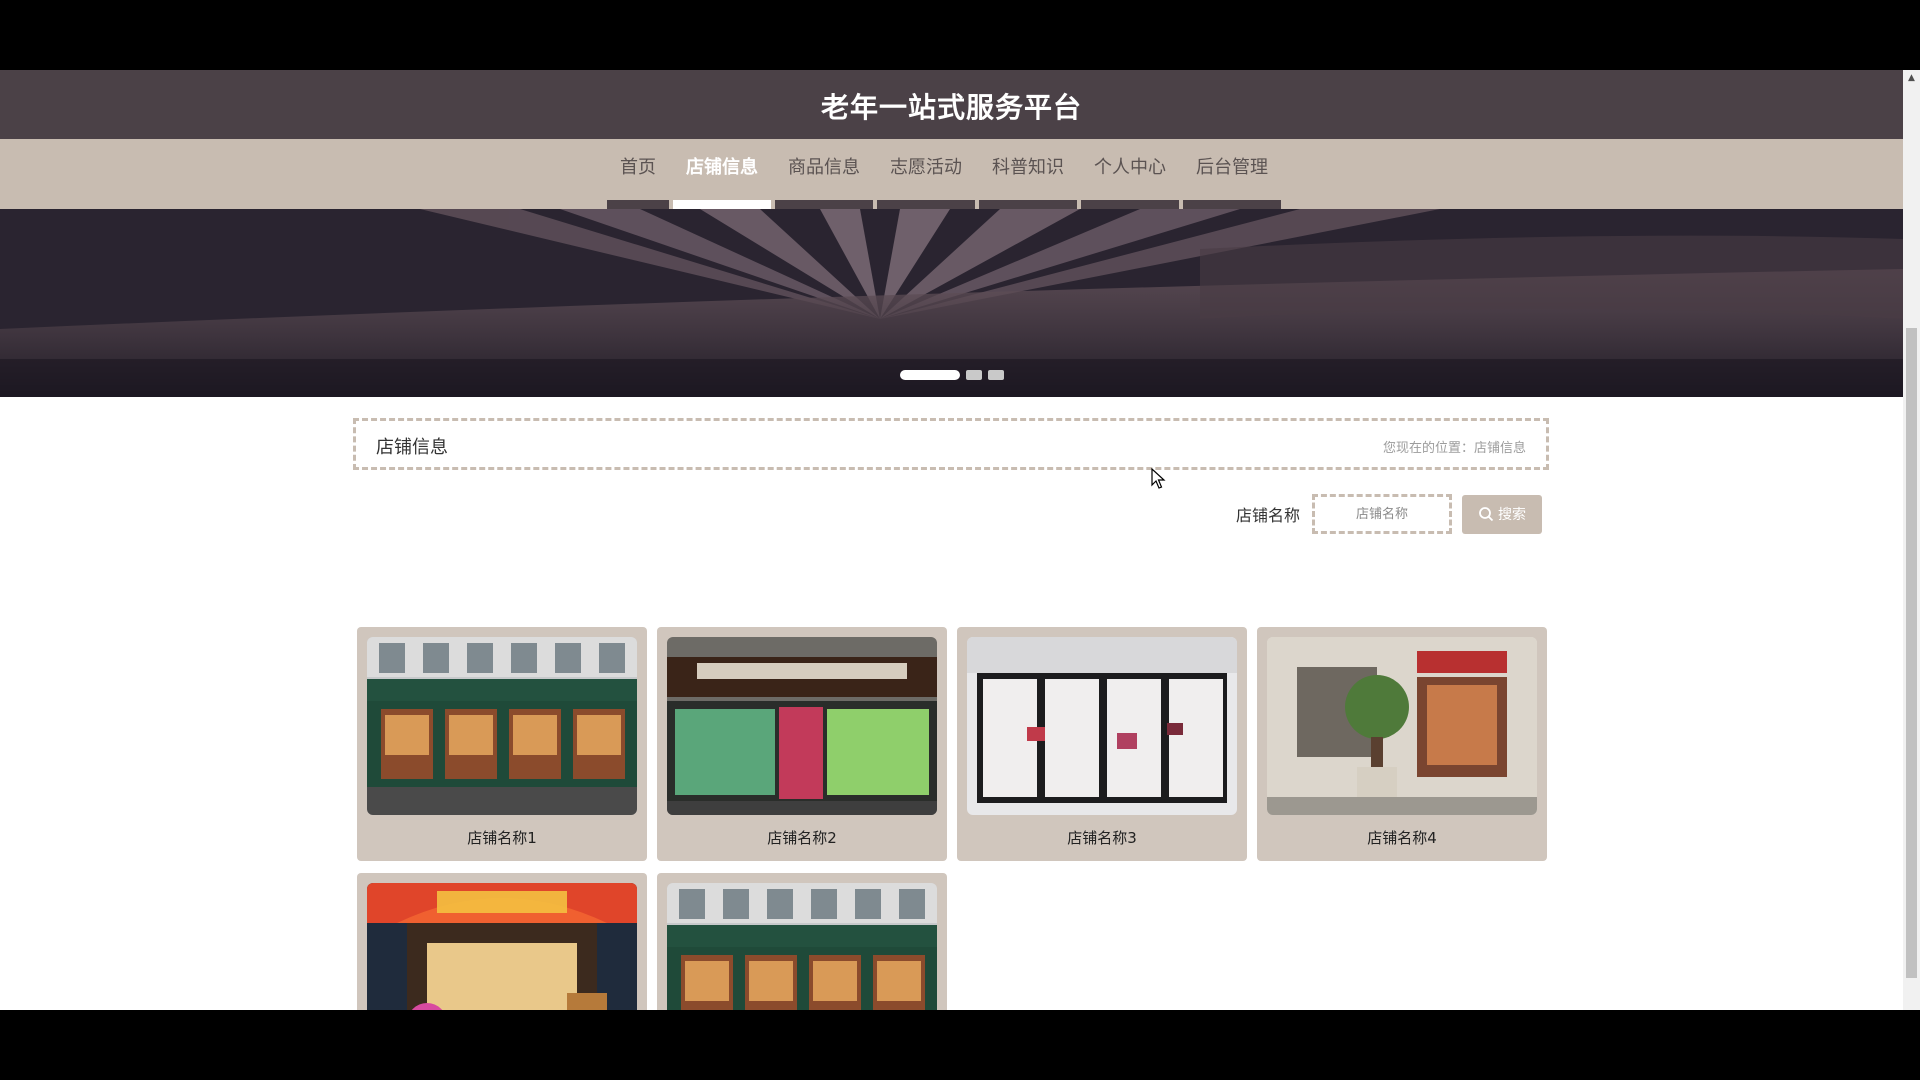 The image size is (1920, 1080). I want to click on carousel-dots, so click(955, 375).